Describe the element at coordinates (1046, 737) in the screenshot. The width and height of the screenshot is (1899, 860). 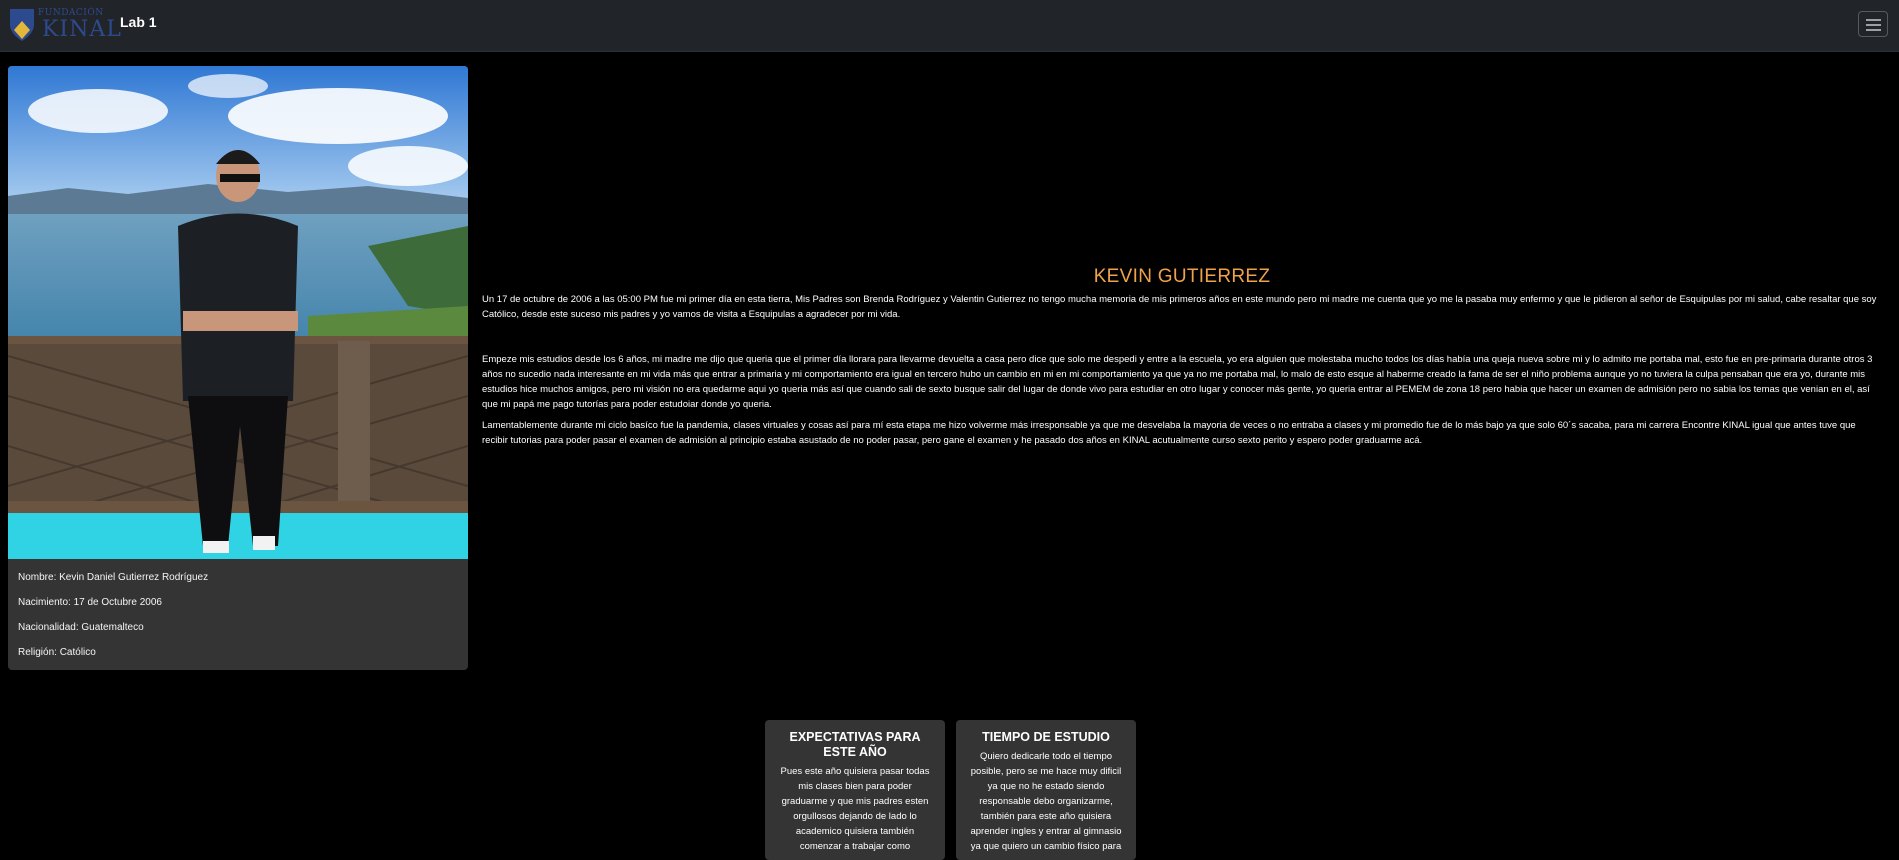
I see `tiempo-estudio-title: TIEMPO DE ESTUDIO` at that location.